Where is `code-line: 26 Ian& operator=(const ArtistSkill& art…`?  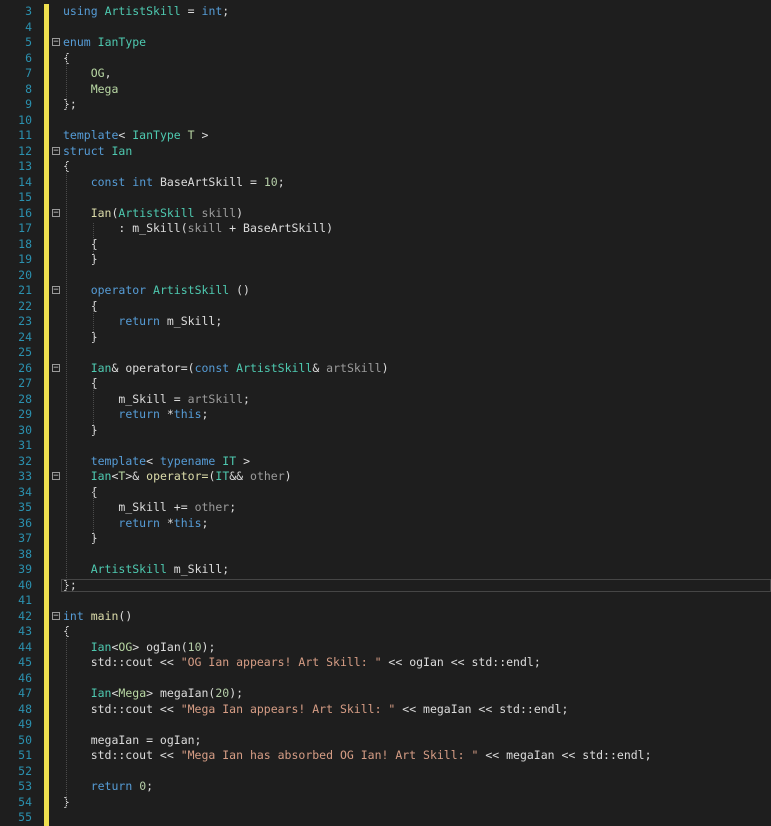
code-line: 26 Ian& operator=(const ArtistSkill& art… is located at coordinates (385, 368).